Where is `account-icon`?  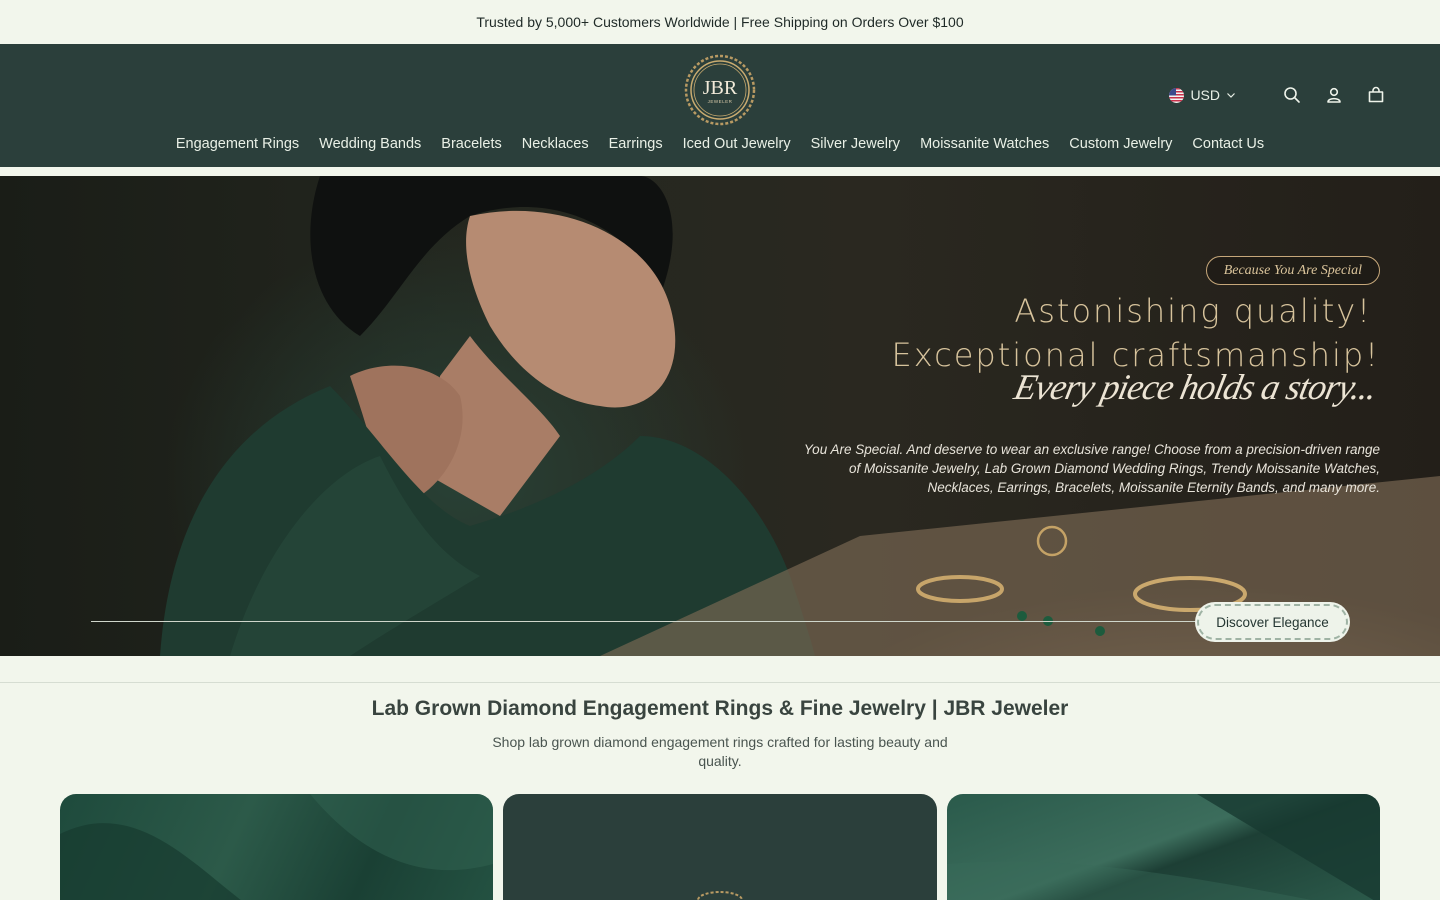 account-icon is located at coordinates (1334, 95).